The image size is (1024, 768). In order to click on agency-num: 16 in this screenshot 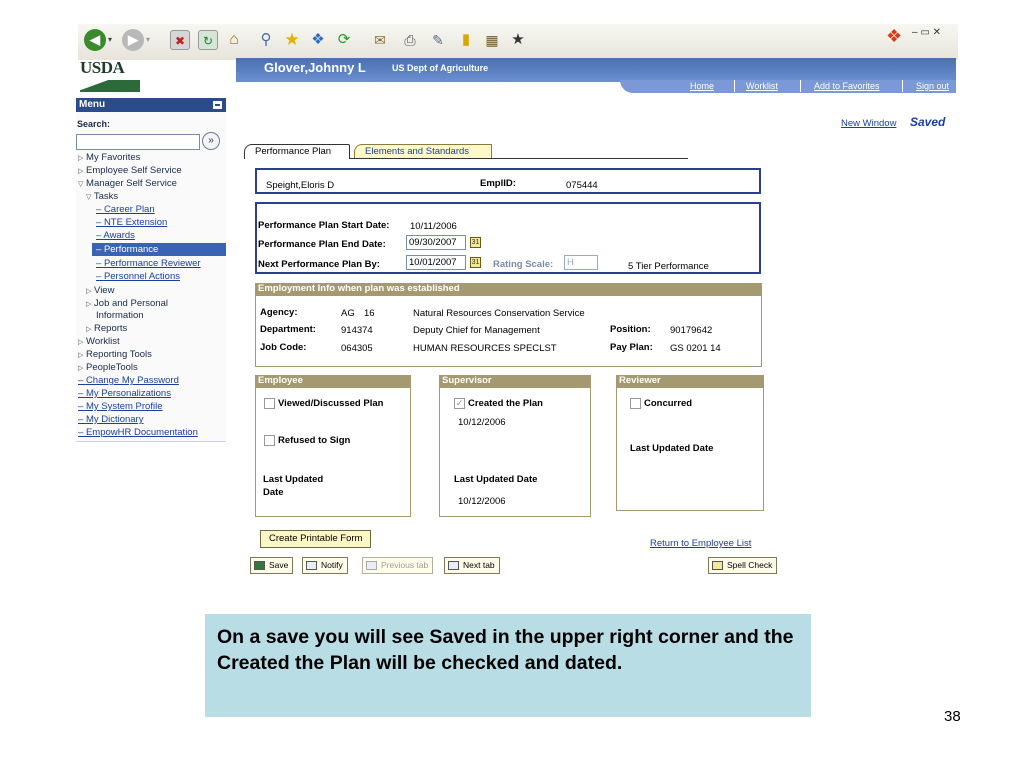, I will do `click(369, 313)`.